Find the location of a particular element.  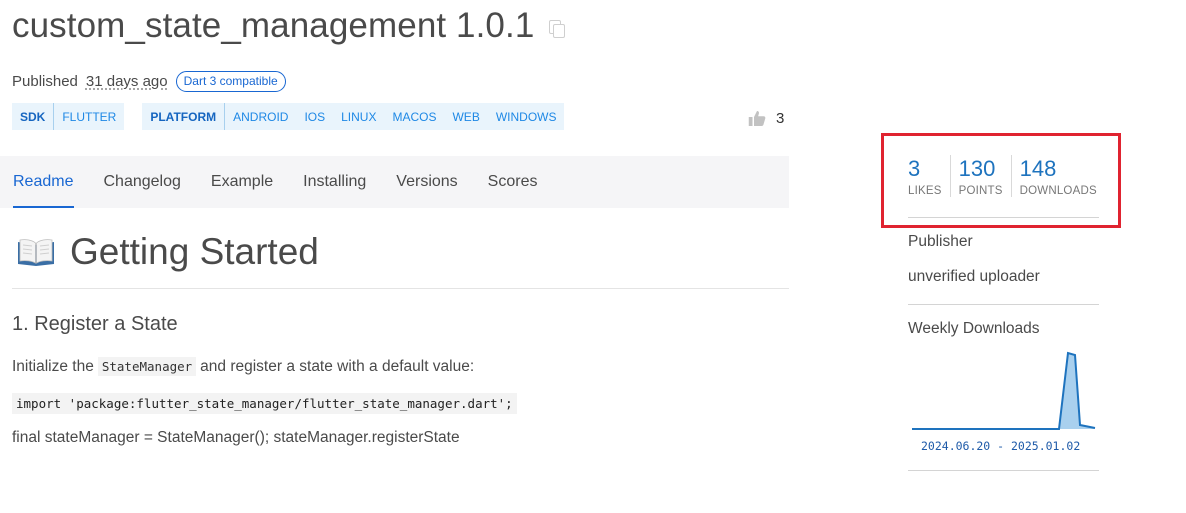

publisher-value: unverified uploader is located at coordinates (974, 276).